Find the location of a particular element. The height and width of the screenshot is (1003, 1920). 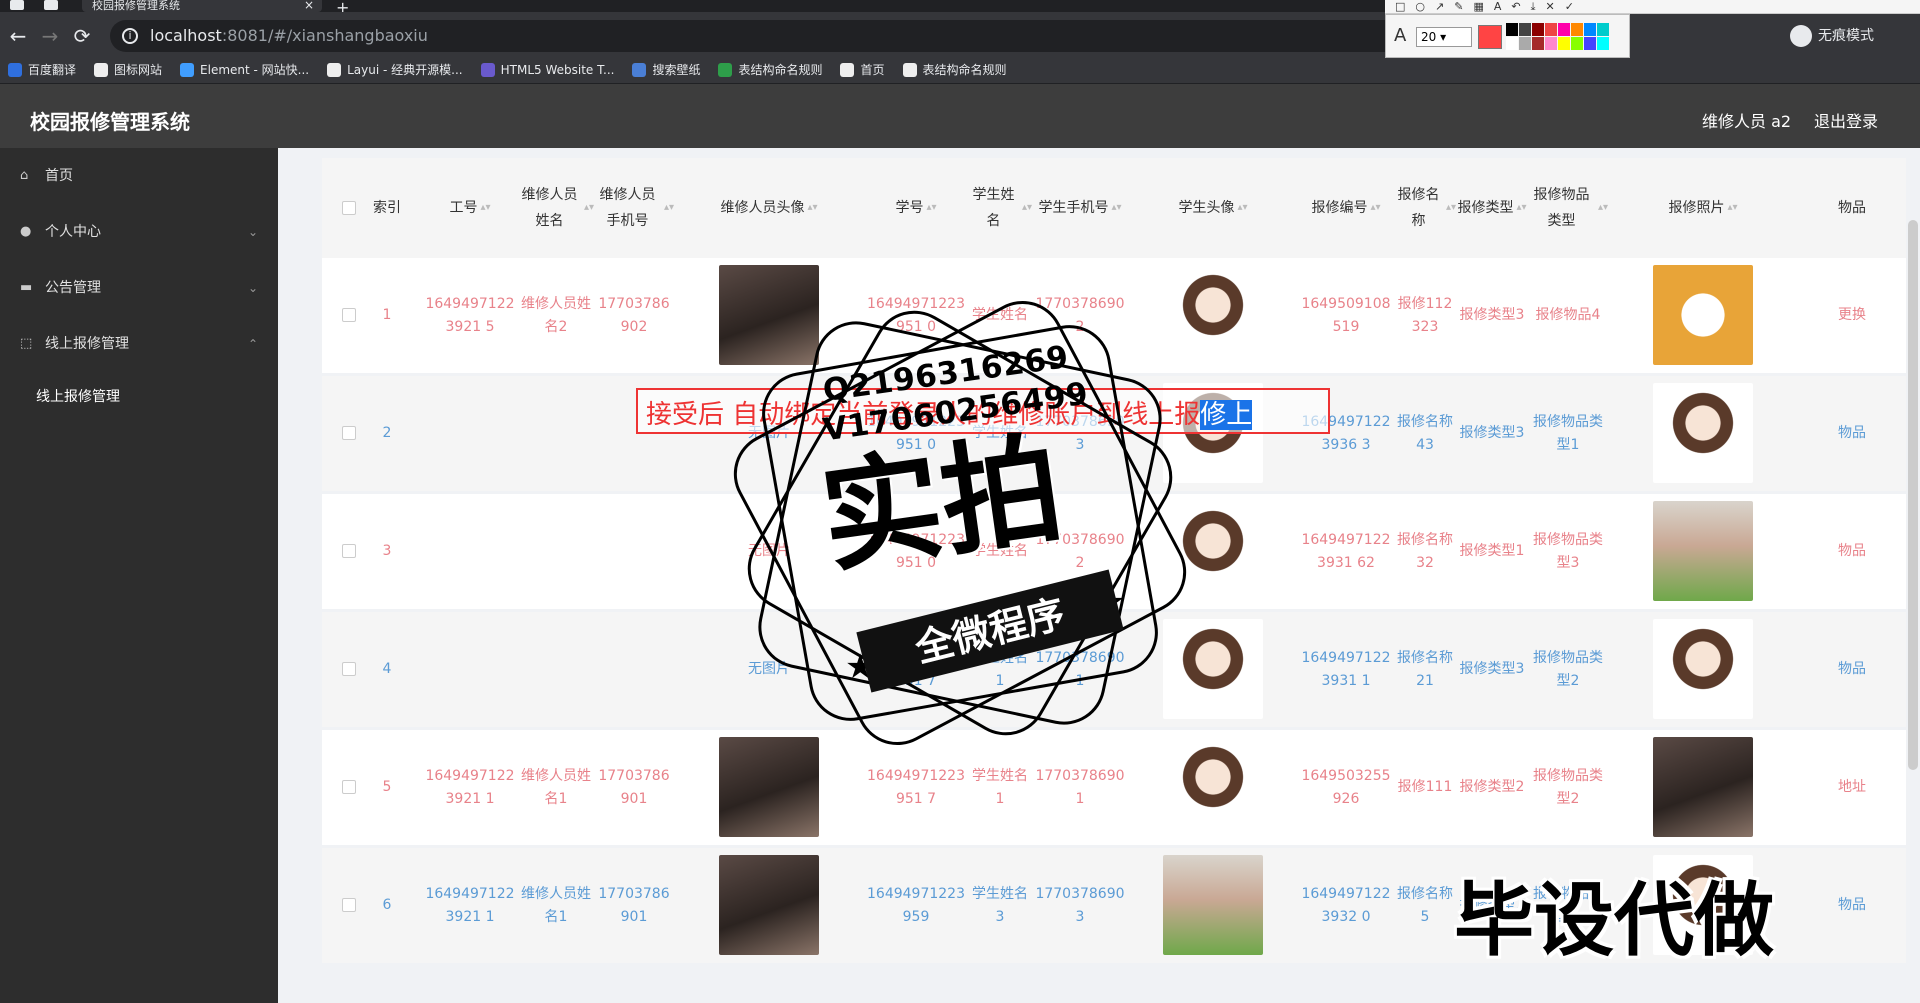

incognito-icon is located at coordinates (1801, 36).